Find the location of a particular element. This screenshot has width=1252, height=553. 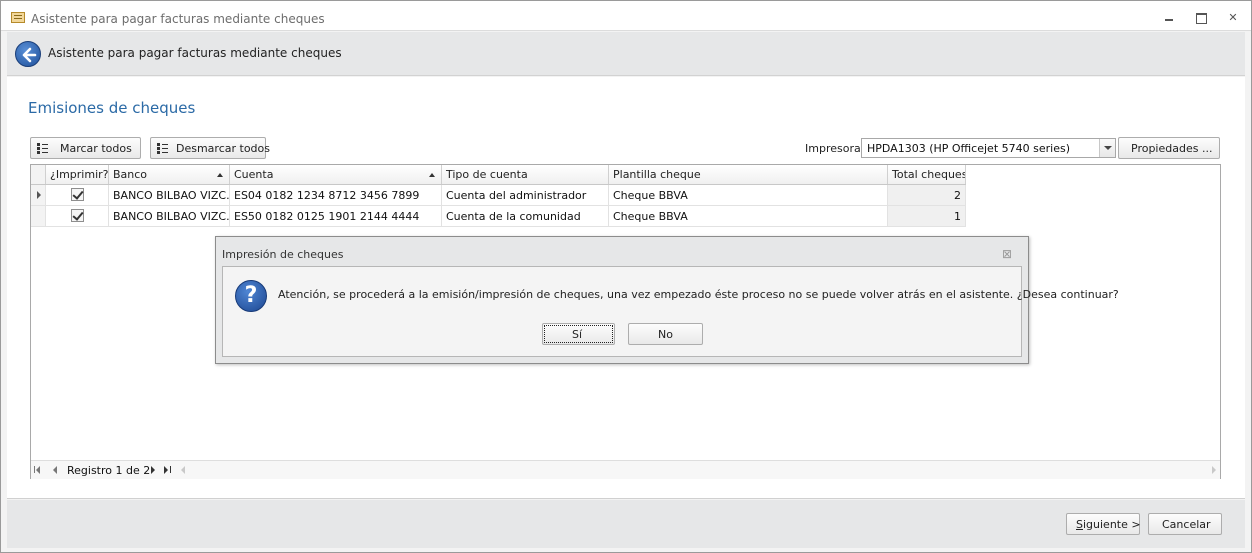

dialog-title: Impresión de cheques is located at coordinates (283, 254).